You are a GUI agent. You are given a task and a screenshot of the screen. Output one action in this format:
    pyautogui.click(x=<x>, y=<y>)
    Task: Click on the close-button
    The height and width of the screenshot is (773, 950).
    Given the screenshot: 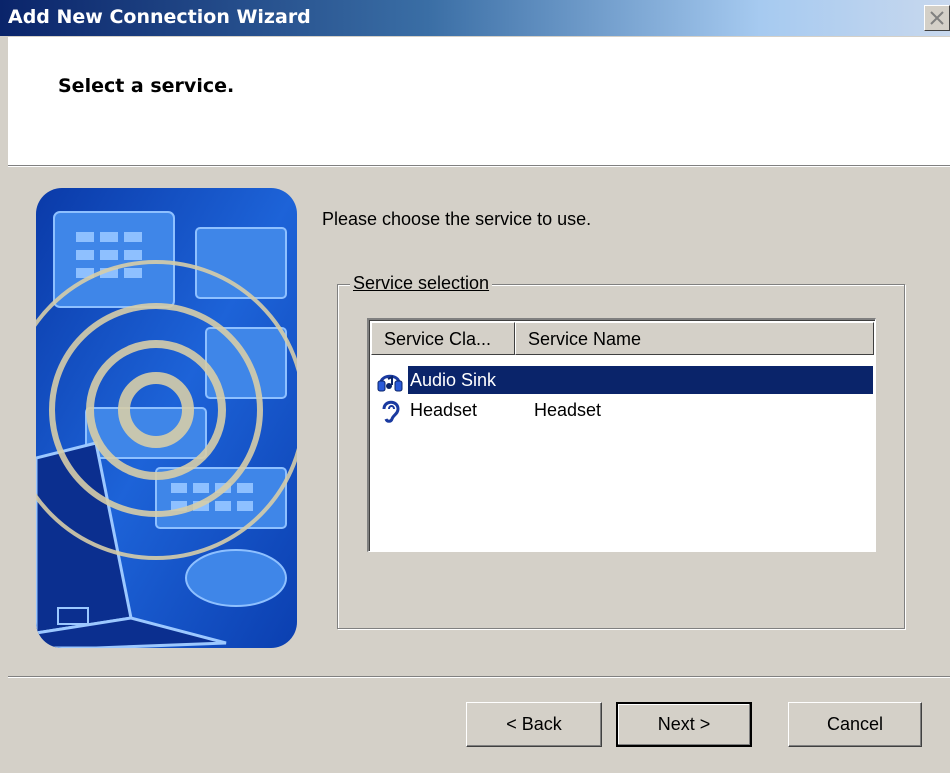 What is the action you would take?
    pyautogui.click(x=937, y=18)
    